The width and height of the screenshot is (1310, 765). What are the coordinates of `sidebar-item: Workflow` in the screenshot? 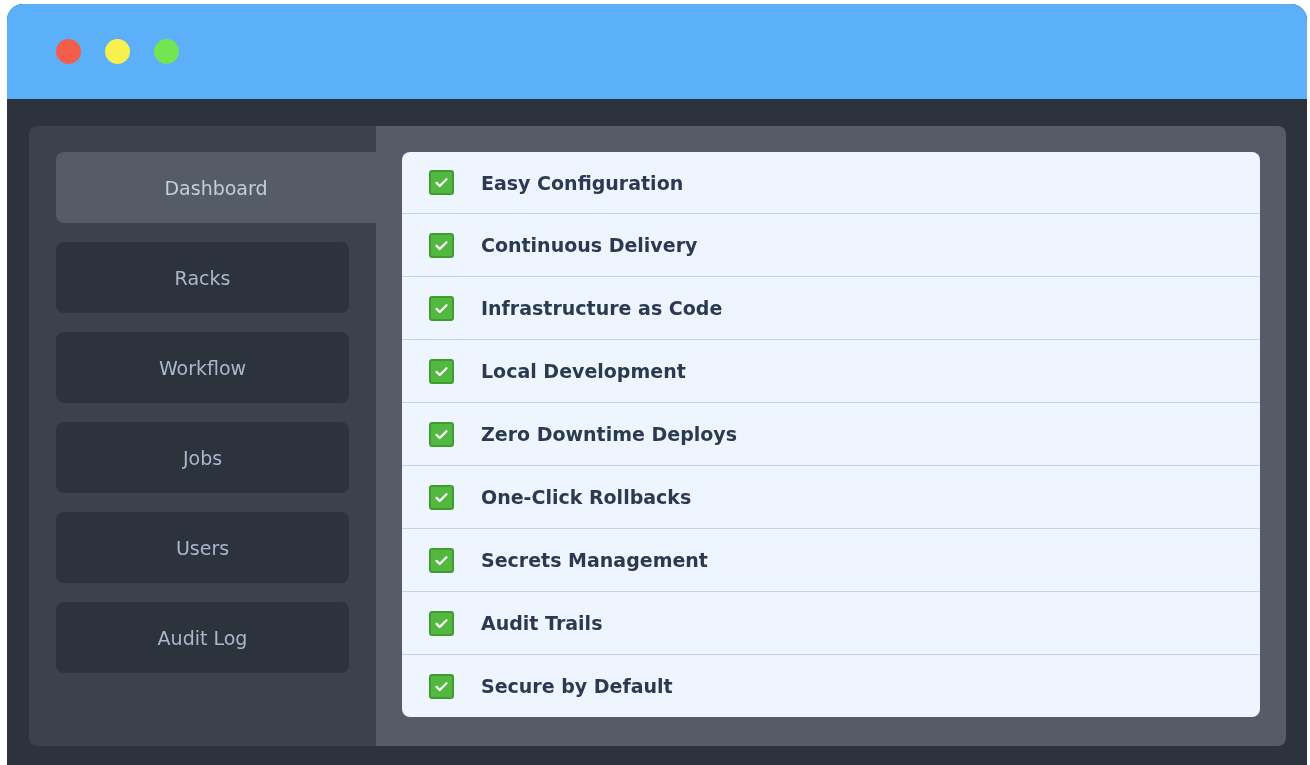 It's located at (202, 367).